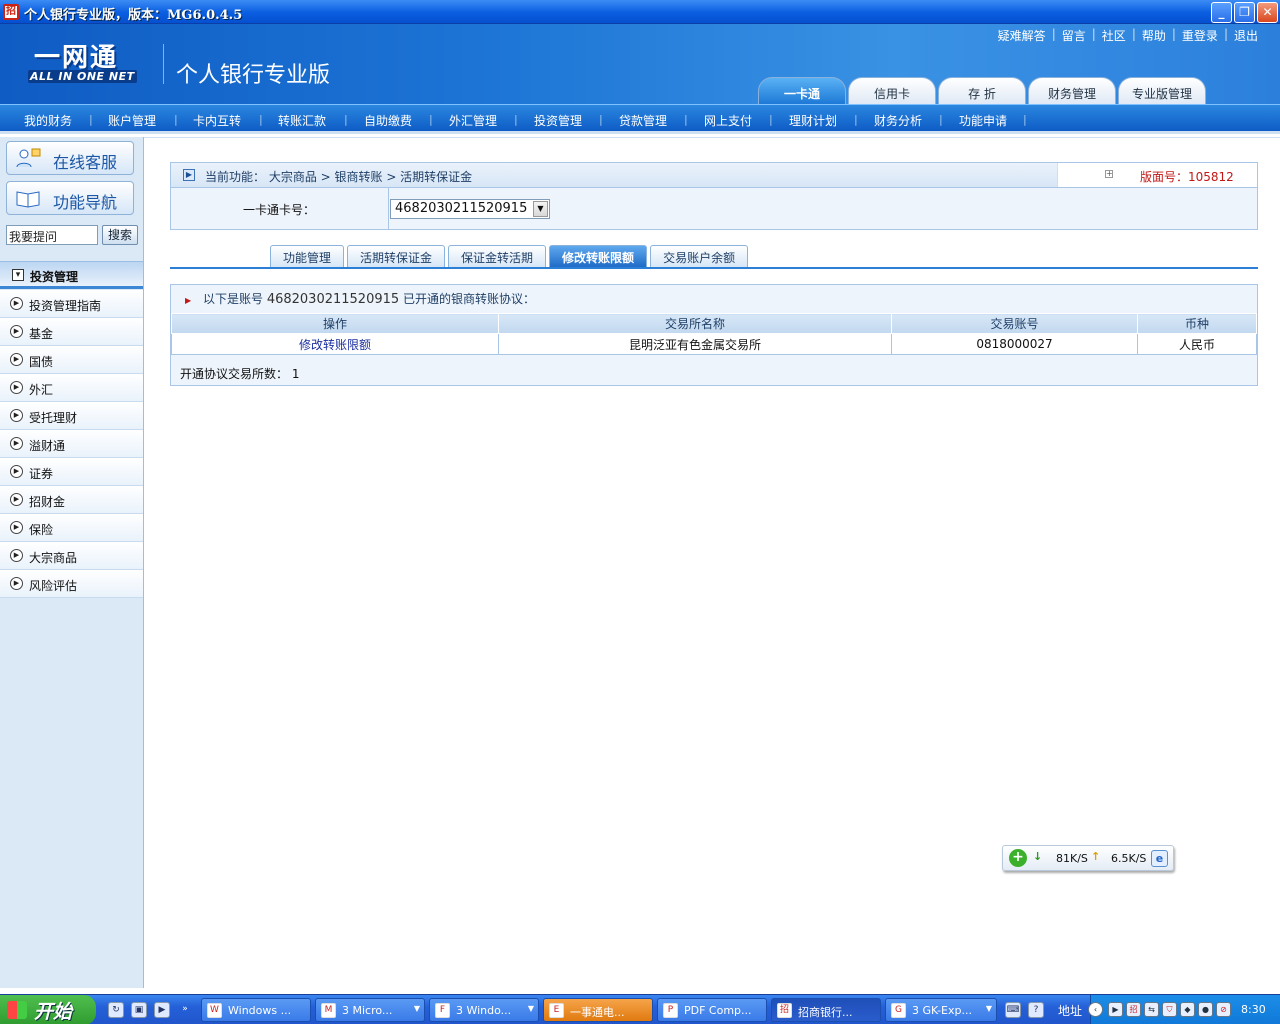 This screenshot has height=1024, width=1280. What do you see at coordinates (1205, 1009) in the screenshot?
I see `tray-chat-icon: ●` at bounding box center [1205, 1009].